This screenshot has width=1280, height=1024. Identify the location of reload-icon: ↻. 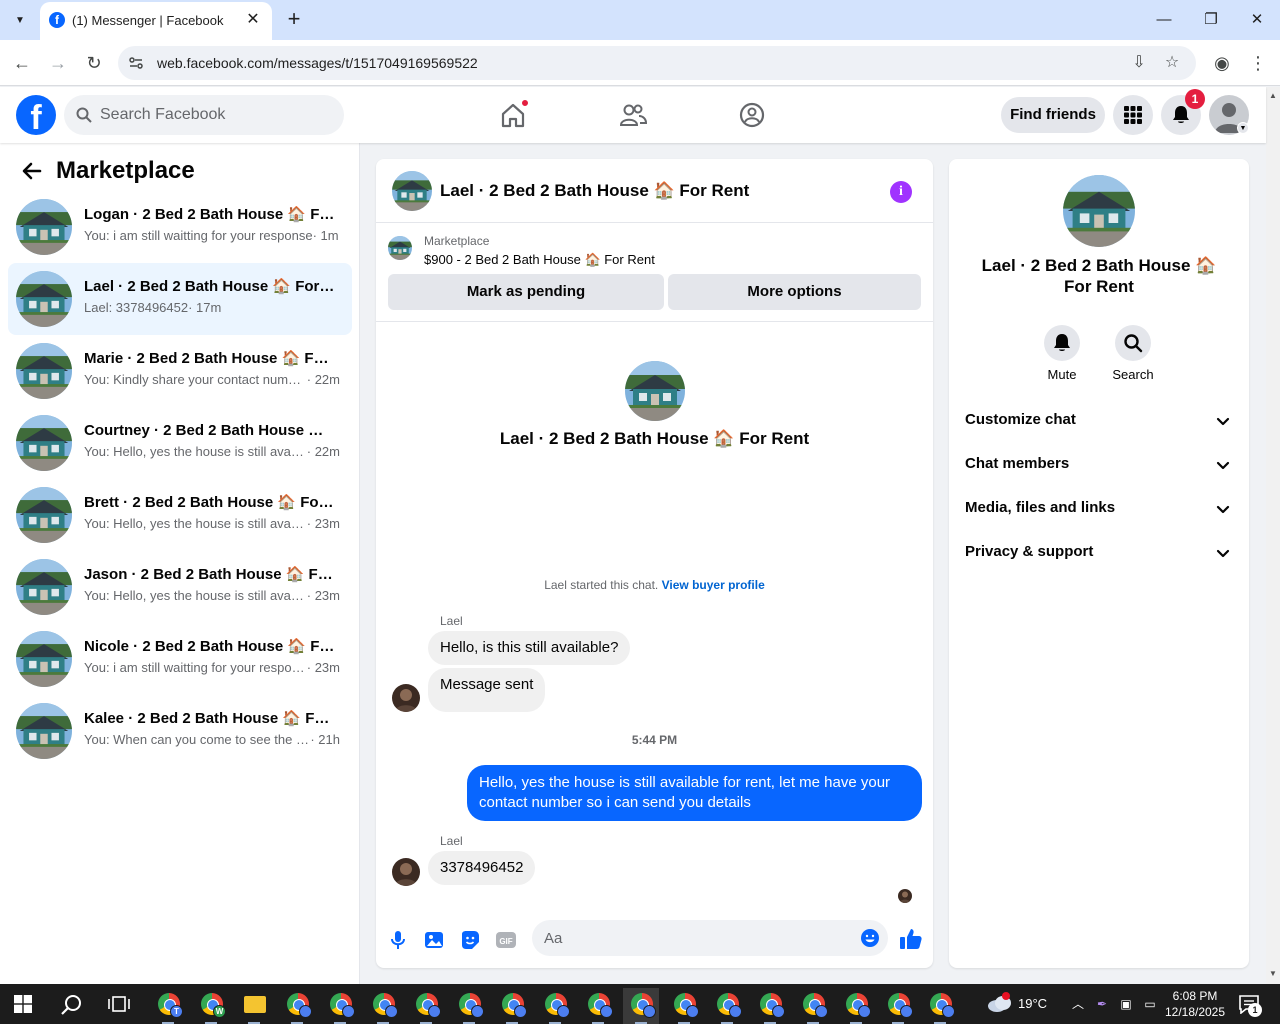
(94, 63).